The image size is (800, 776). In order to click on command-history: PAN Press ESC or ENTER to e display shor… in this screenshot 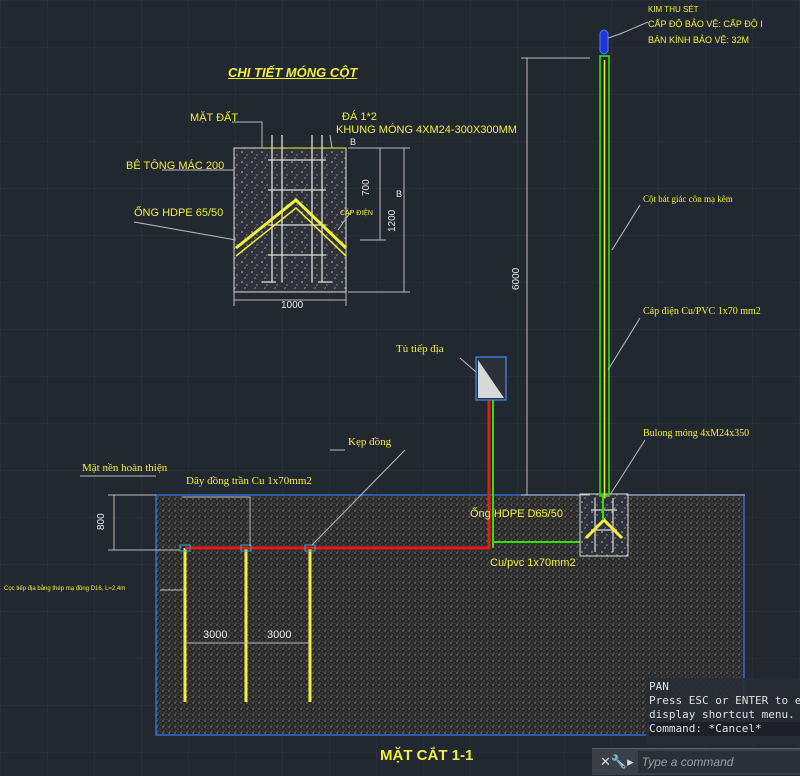, I will do `click(723, 711)`.